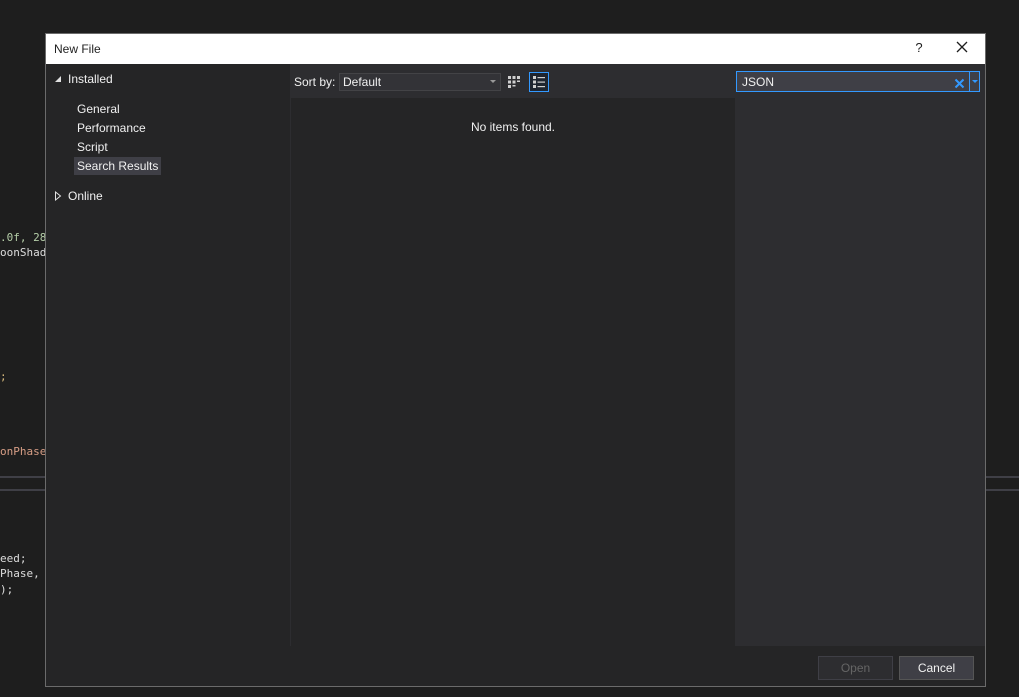 This screenshot has width=1019, height=697. What do you see at coordinates (61, 79) in the screenshot?
I see `expanded-arrow-icon` at bounding box center [61, 79].